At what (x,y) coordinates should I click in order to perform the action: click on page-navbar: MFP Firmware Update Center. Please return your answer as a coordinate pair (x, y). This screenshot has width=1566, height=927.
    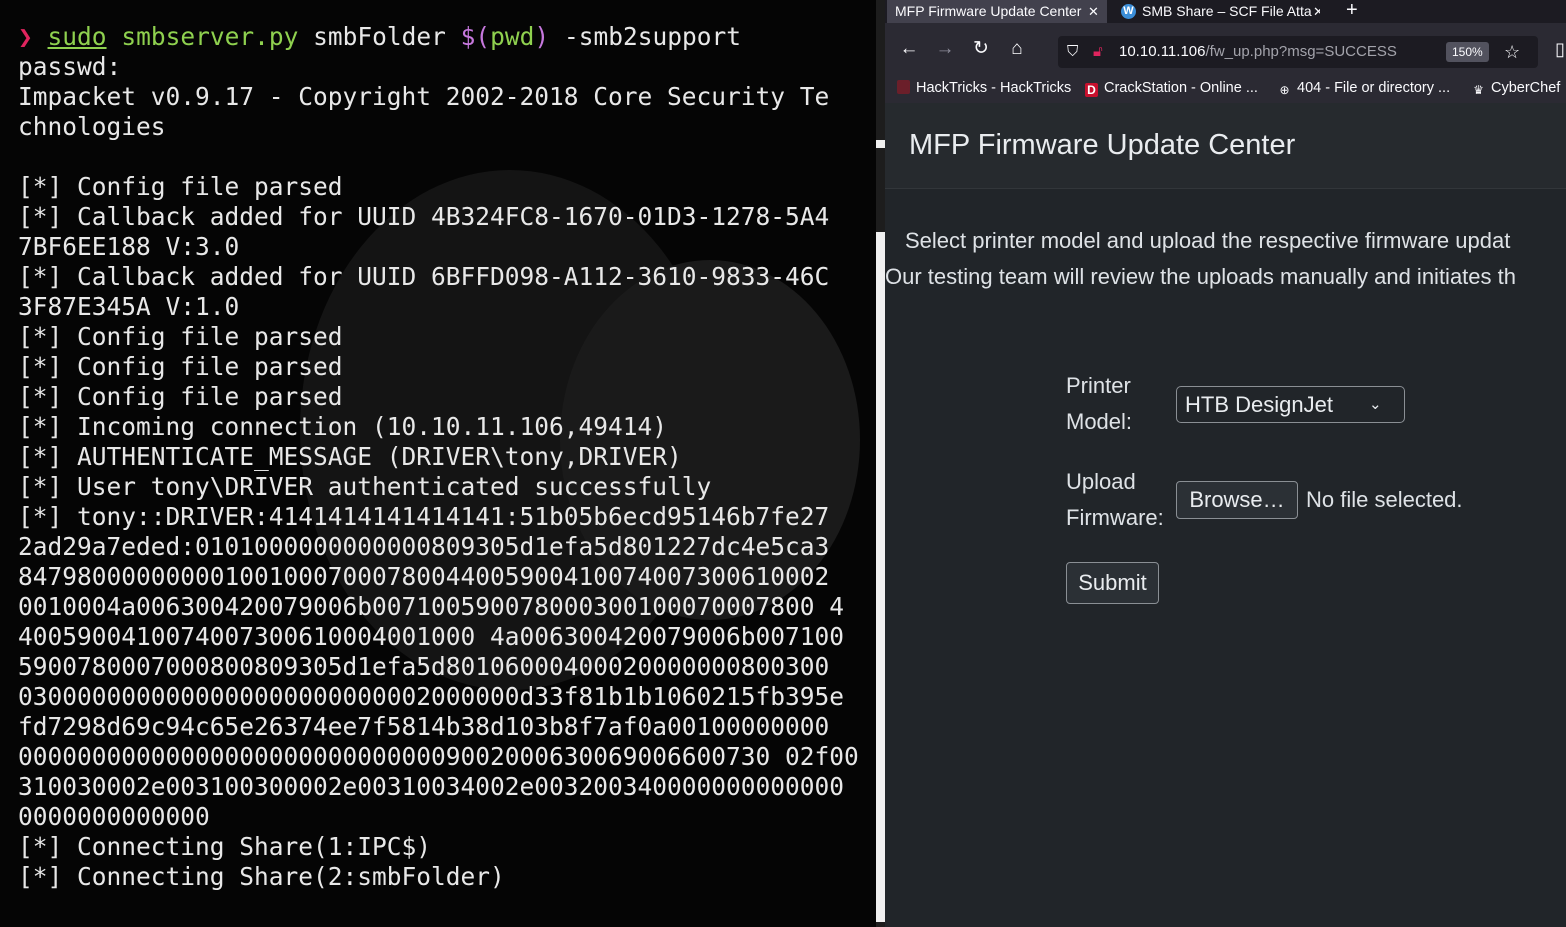
    Looking at the image, I should click on (1225, 146).